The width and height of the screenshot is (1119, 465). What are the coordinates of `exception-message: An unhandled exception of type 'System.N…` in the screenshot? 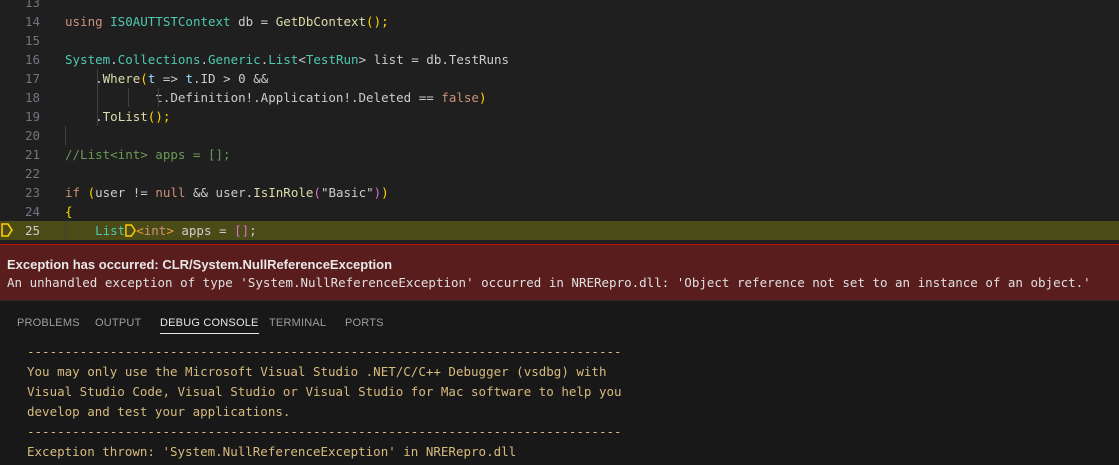 It's located at (549, 282).